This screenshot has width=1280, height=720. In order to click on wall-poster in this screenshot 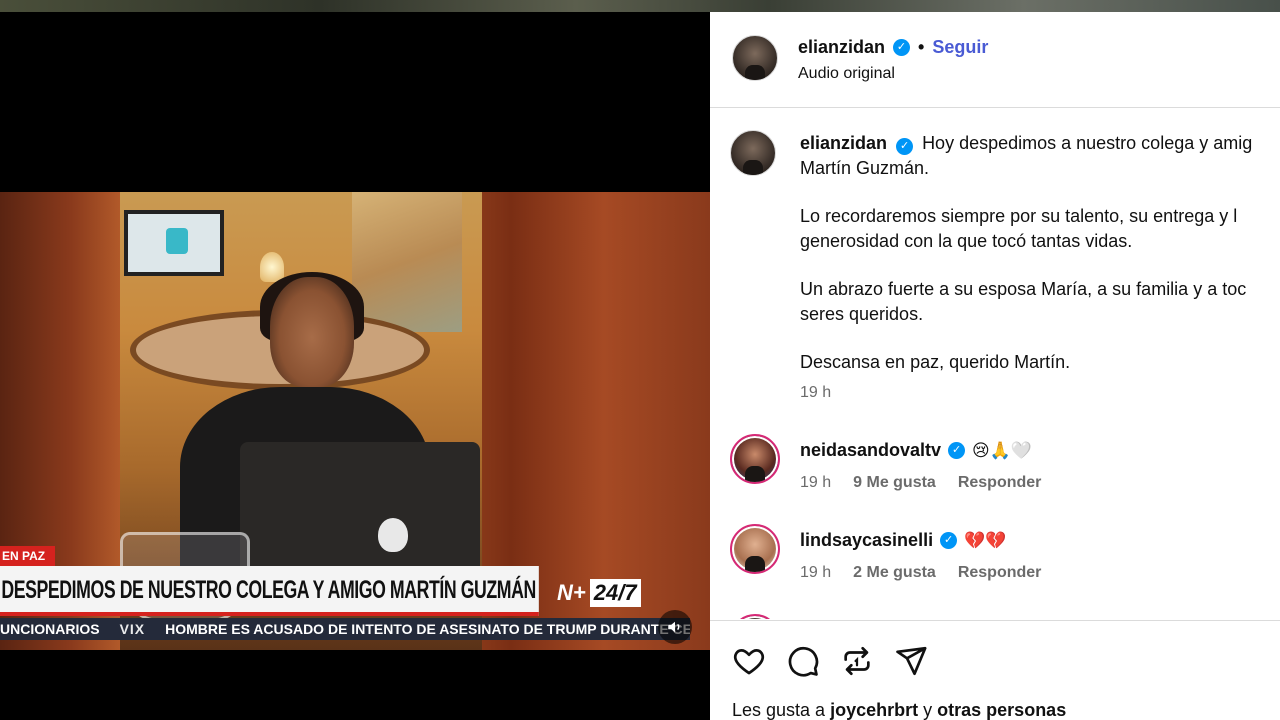, I will do `click(407, 262)`.